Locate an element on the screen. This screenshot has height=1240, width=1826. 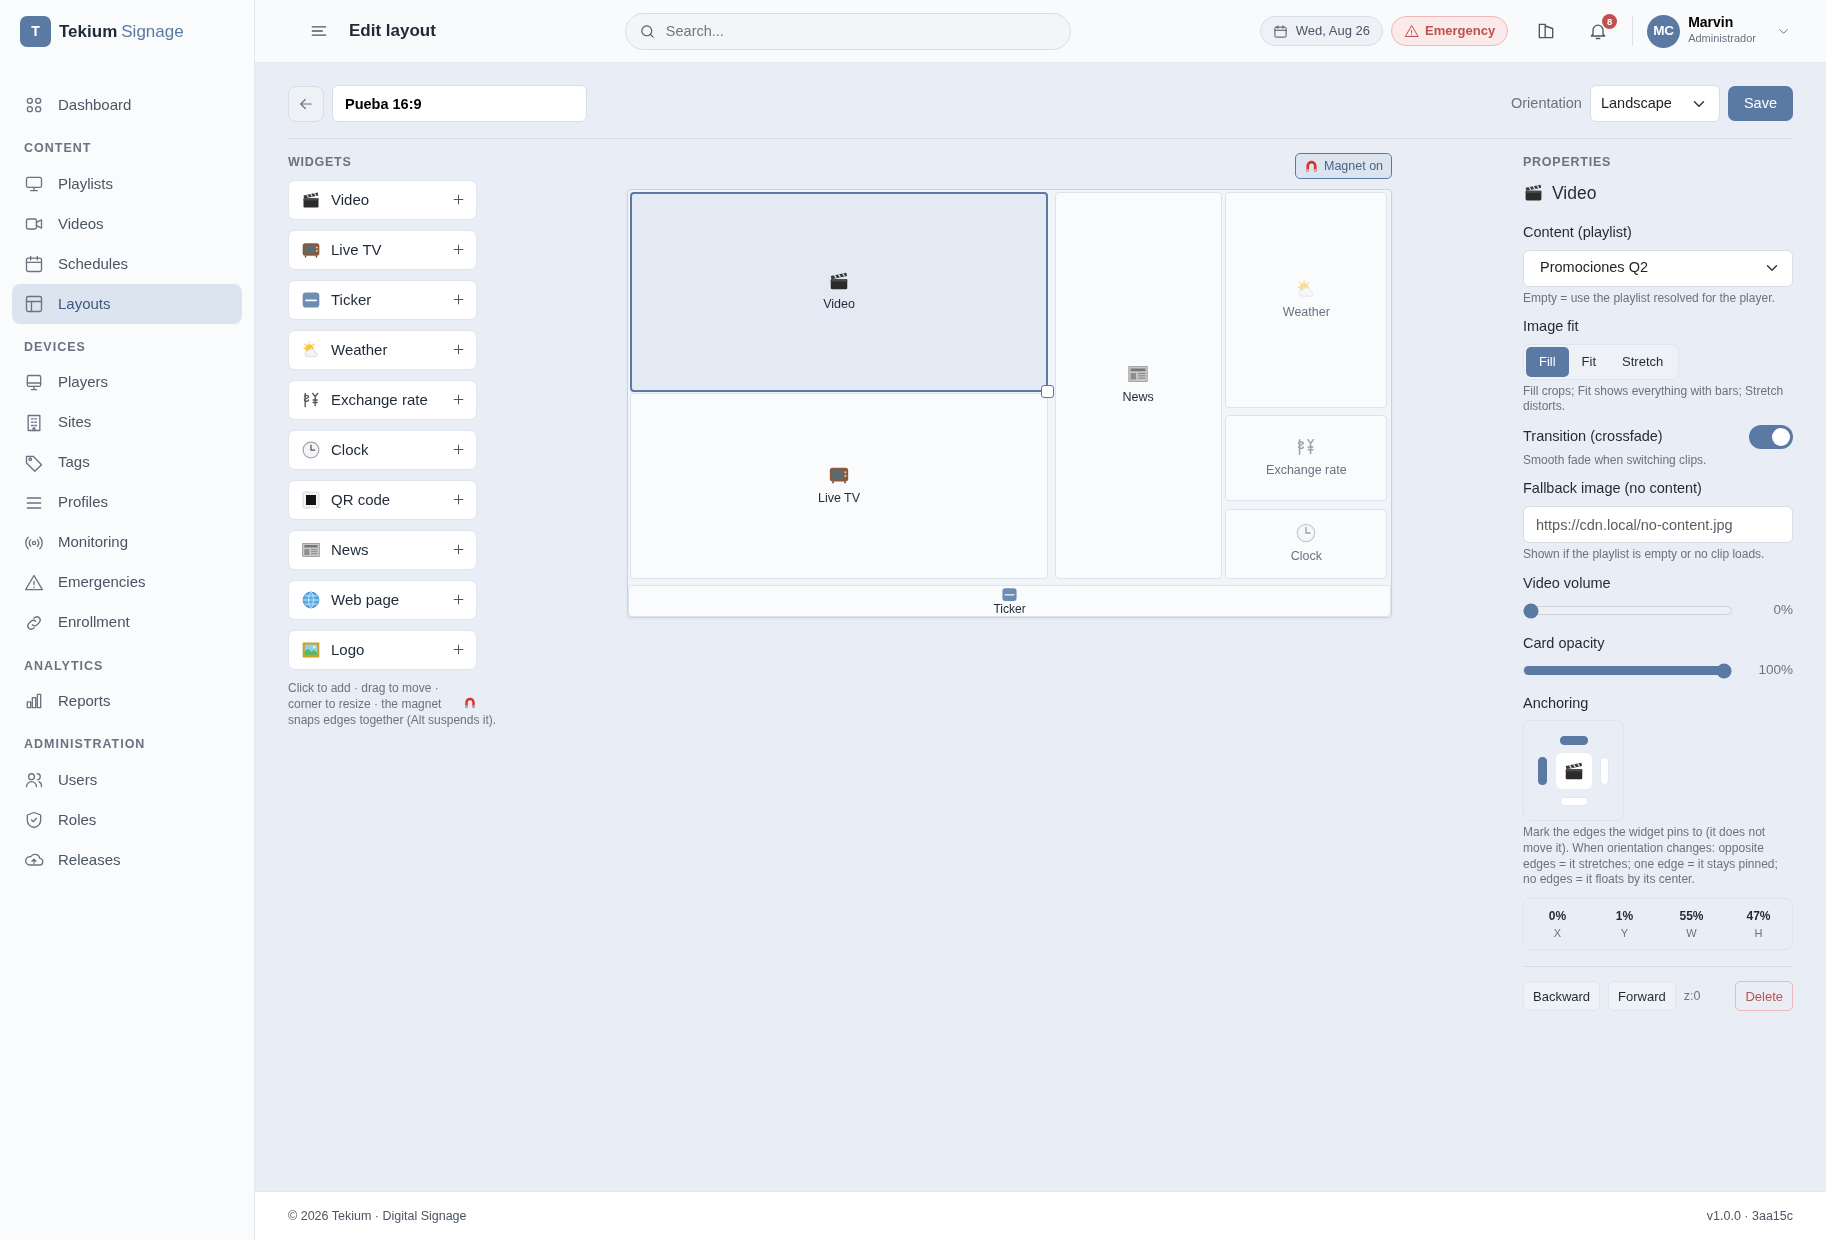
nav-item: Reports is located at coordinates (127, 701).